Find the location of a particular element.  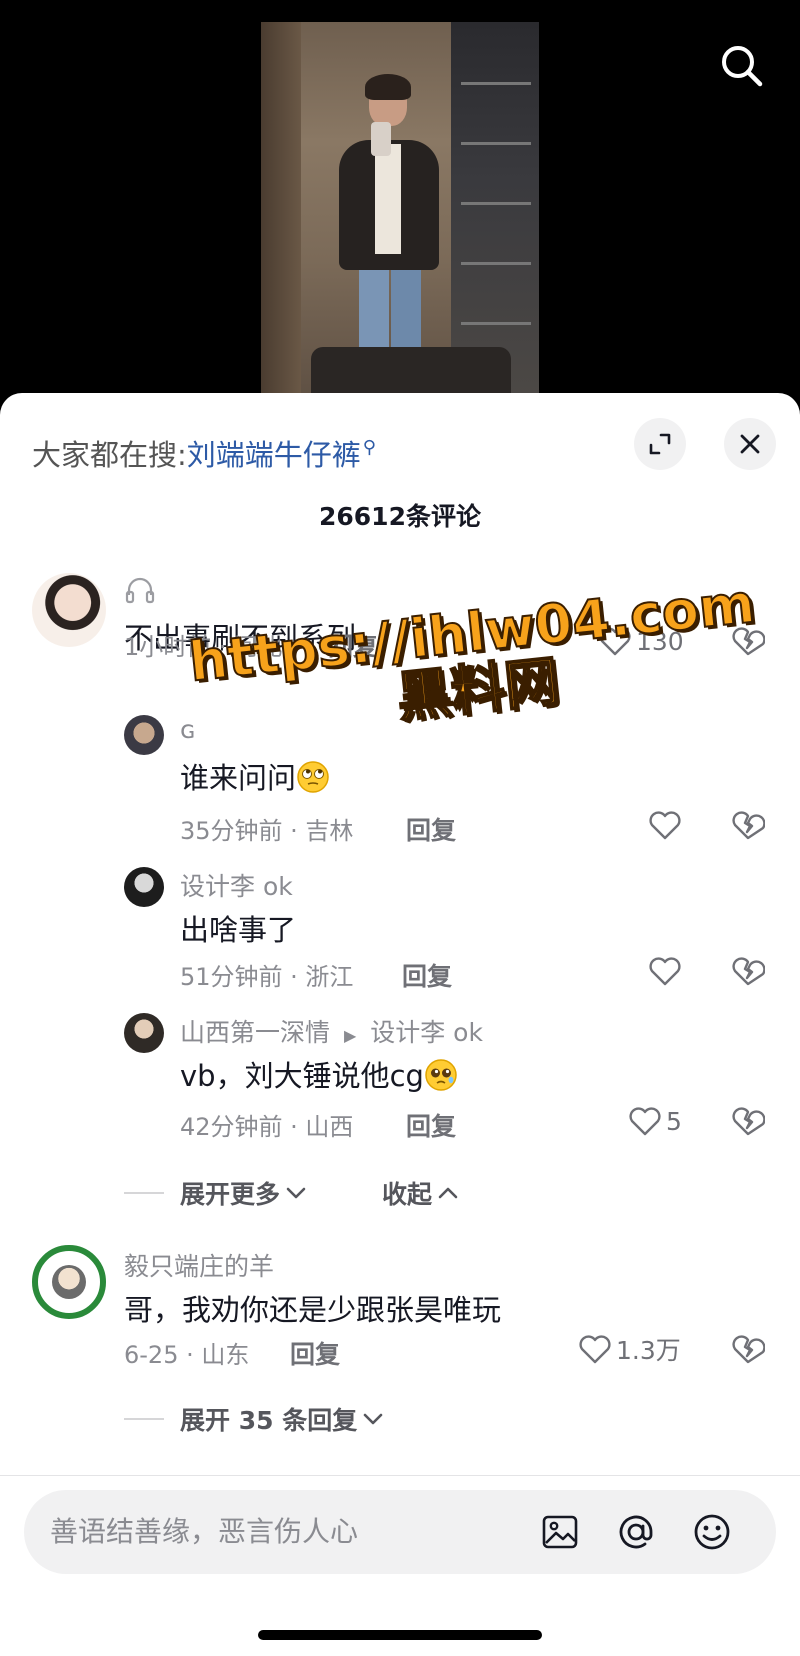

at-sign-icon is located at coordinates (636, 1532).